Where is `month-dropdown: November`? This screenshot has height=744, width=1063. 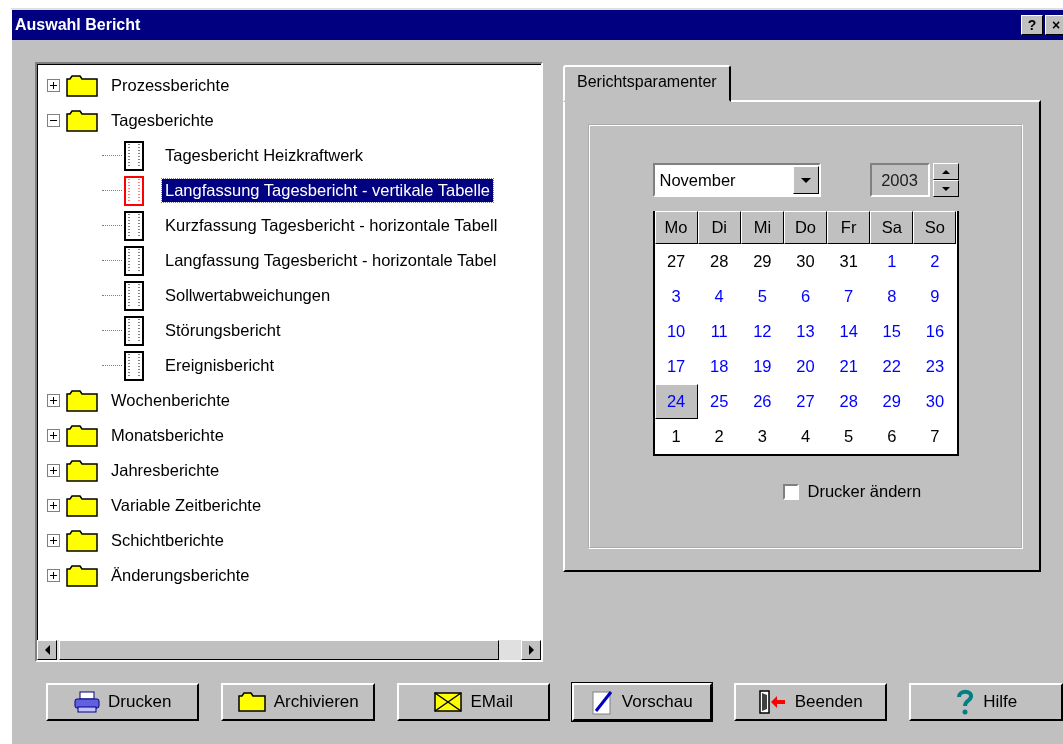
month-dropdown: November is located at coordinates (736, 180).